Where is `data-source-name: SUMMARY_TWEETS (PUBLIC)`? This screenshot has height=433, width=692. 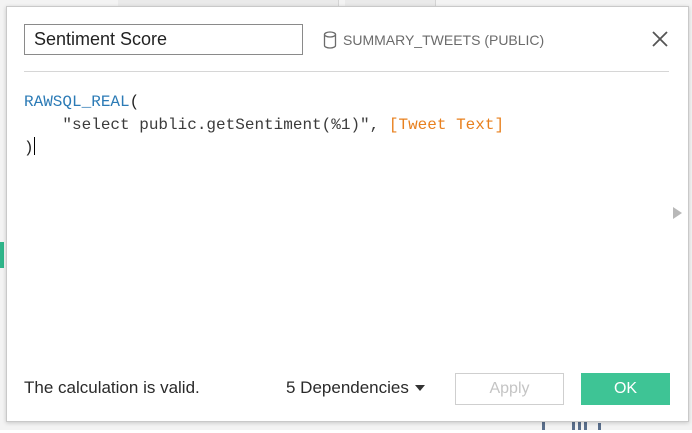
data-source-name: SUMMARY_TWEETS (PUBLIC) is located at coordinates (444, 40).